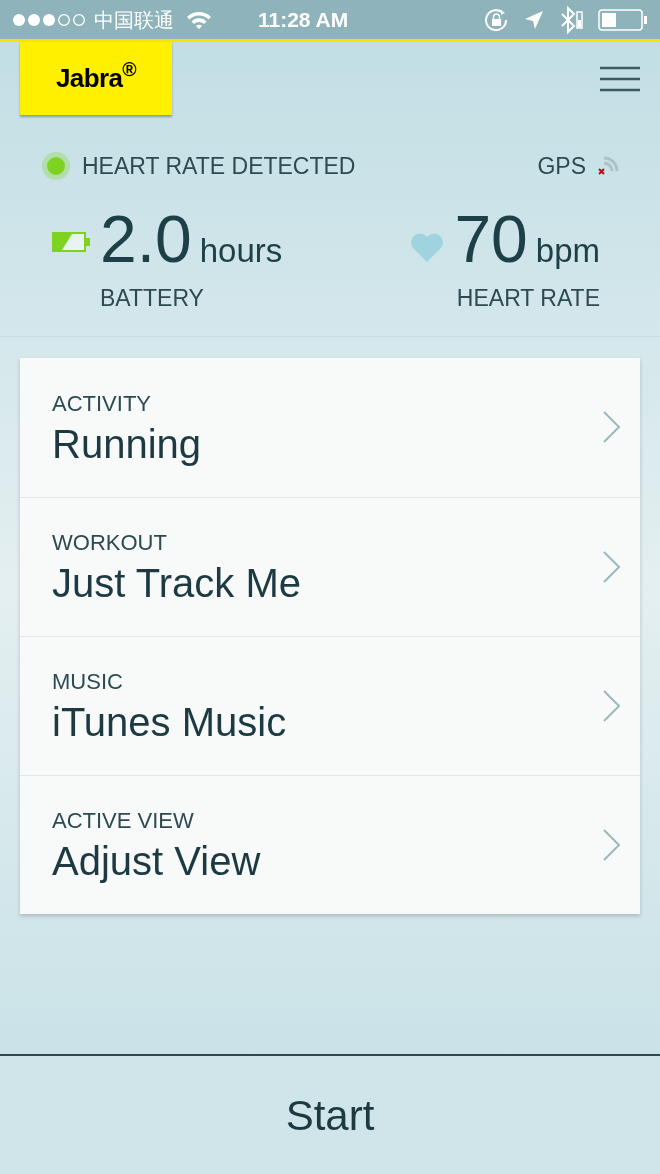 This screenshot has width=660, height=1174. What do you see at coordinates (156, 861) in the screenshot?
I see `setting-value: Adjust View` at bounding box center [156, 861].